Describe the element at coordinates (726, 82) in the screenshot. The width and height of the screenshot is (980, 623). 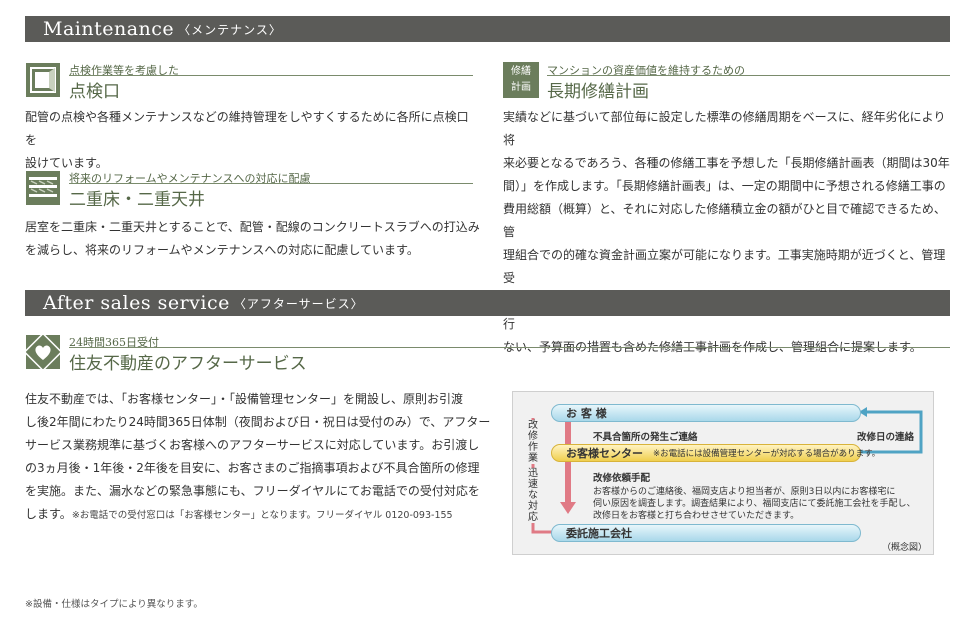
I see `longterm-section: 修繕 計画 マンションの資産価値を維持するための 長期修繕計画` at that location.